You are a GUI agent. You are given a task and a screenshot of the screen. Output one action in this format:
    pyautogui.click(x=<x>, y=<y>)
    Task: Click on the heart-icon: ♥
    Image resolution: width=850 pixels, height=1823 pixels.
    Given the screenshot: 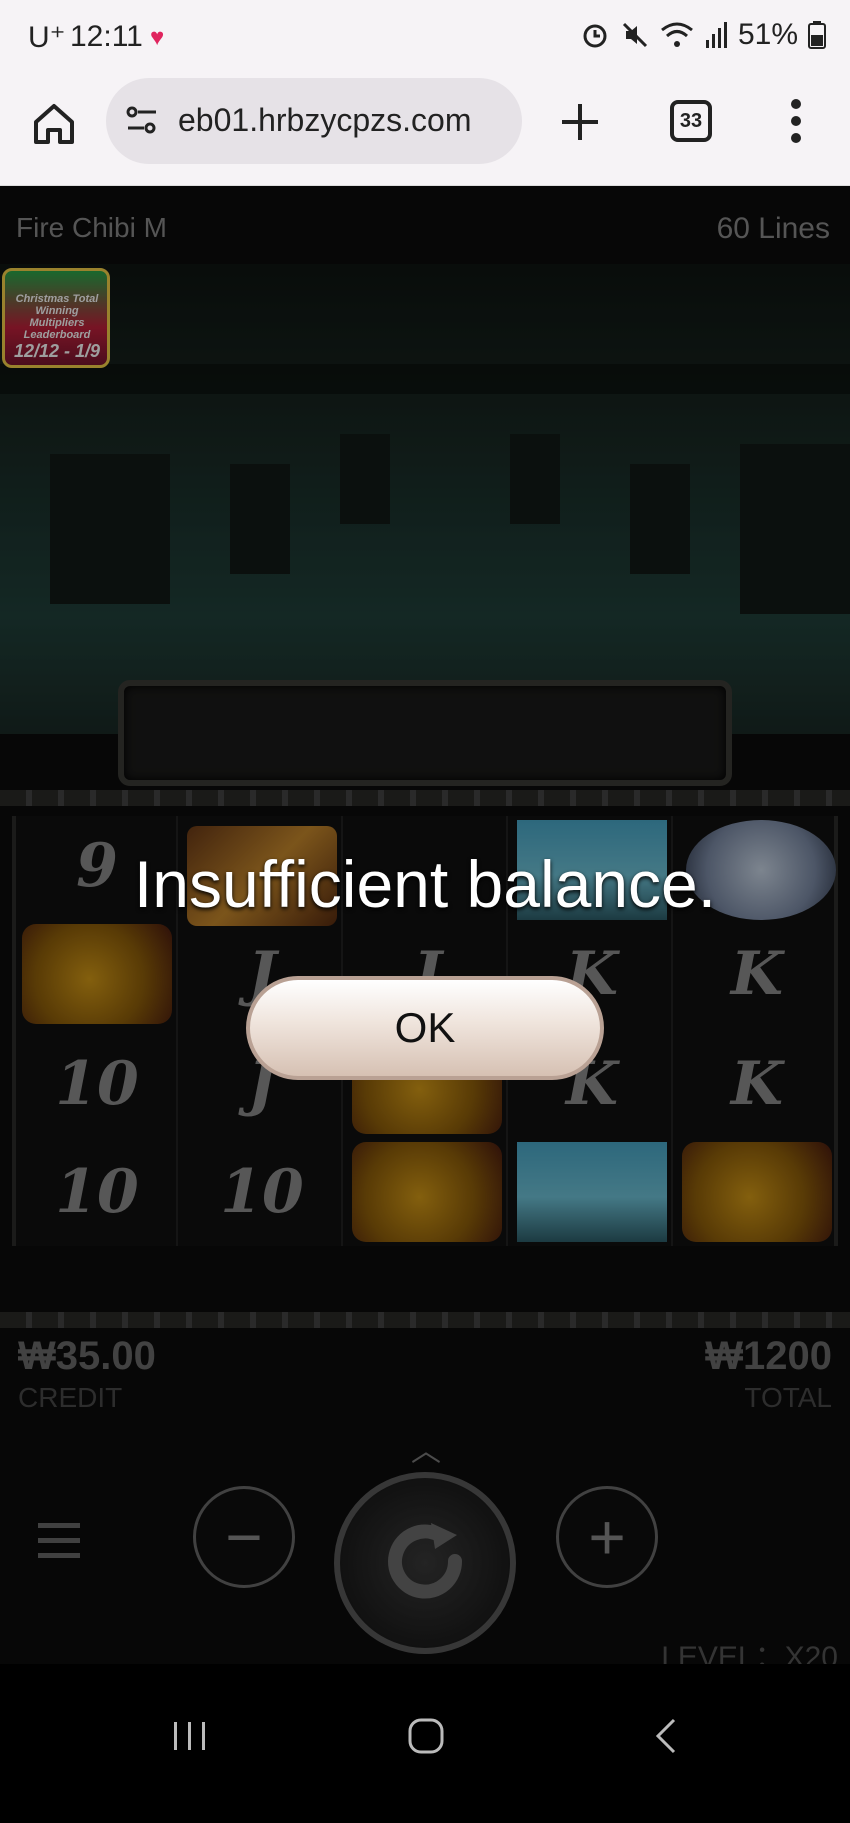 What is the action you would take?
    pyautogui.click(x=157, y=37)
    